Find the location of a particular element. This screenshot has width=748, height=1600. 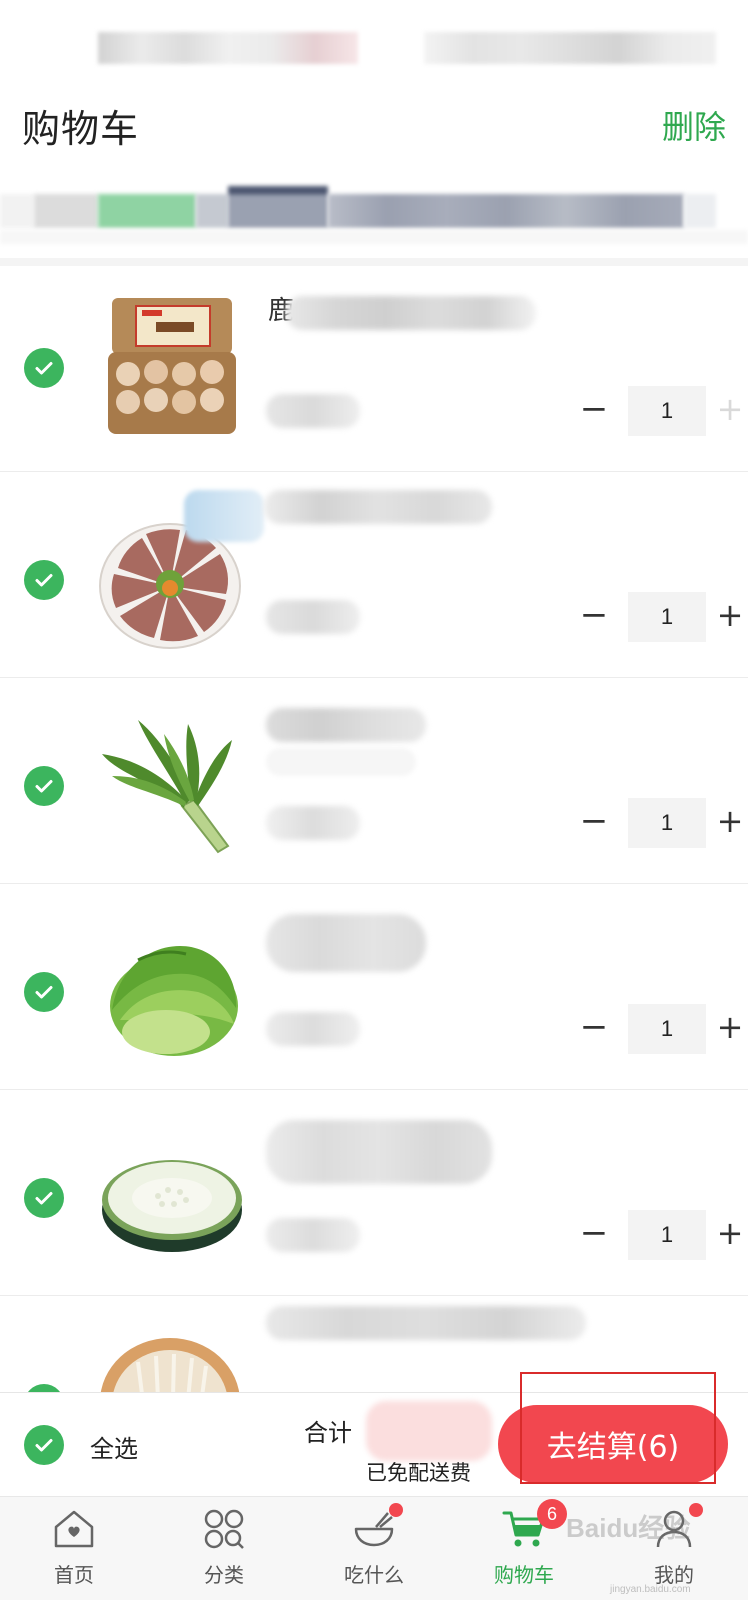

watermark: Baidu经验 is located at coordinates (628, 1528).